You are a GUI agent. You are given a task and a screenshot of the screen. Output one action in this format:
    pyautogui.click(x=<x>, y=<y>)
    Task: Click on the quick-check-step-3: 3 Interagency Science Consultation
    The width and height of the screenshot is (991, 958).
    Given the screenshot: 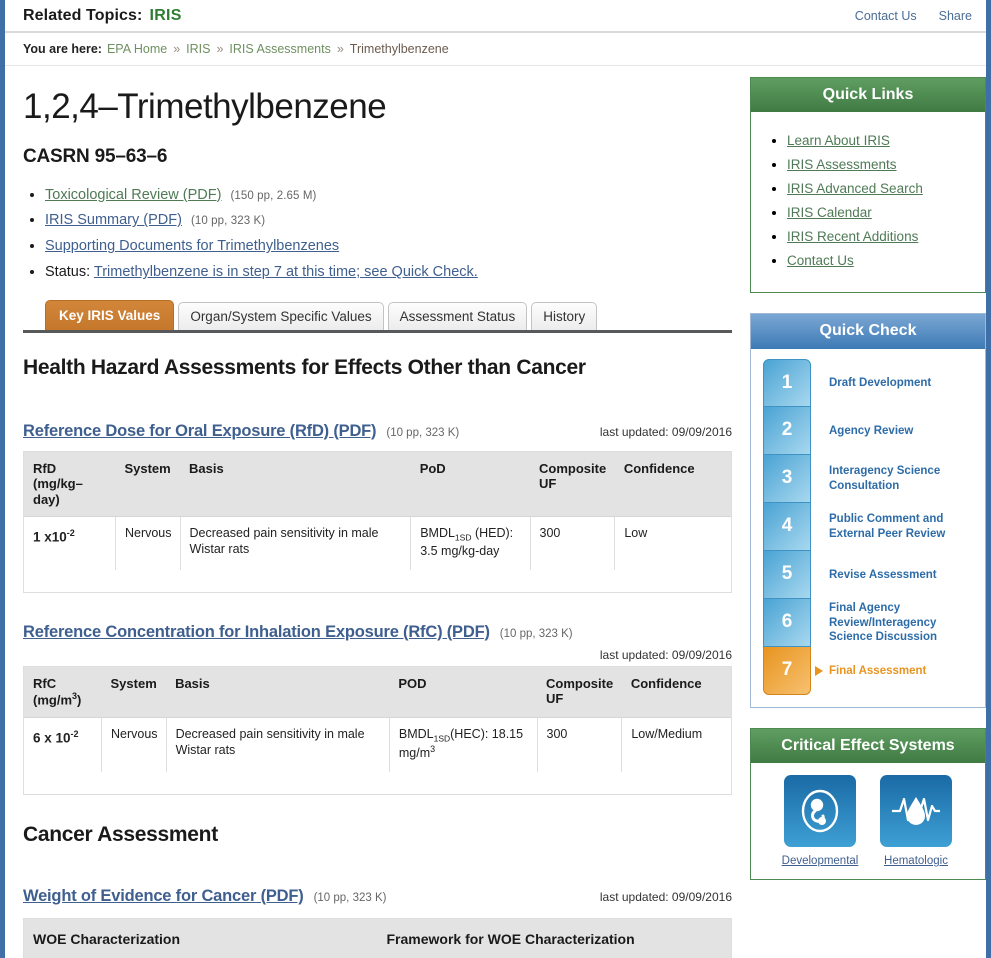 What is the action you would take?
    pyautogui.click(x=869, y=478)
    